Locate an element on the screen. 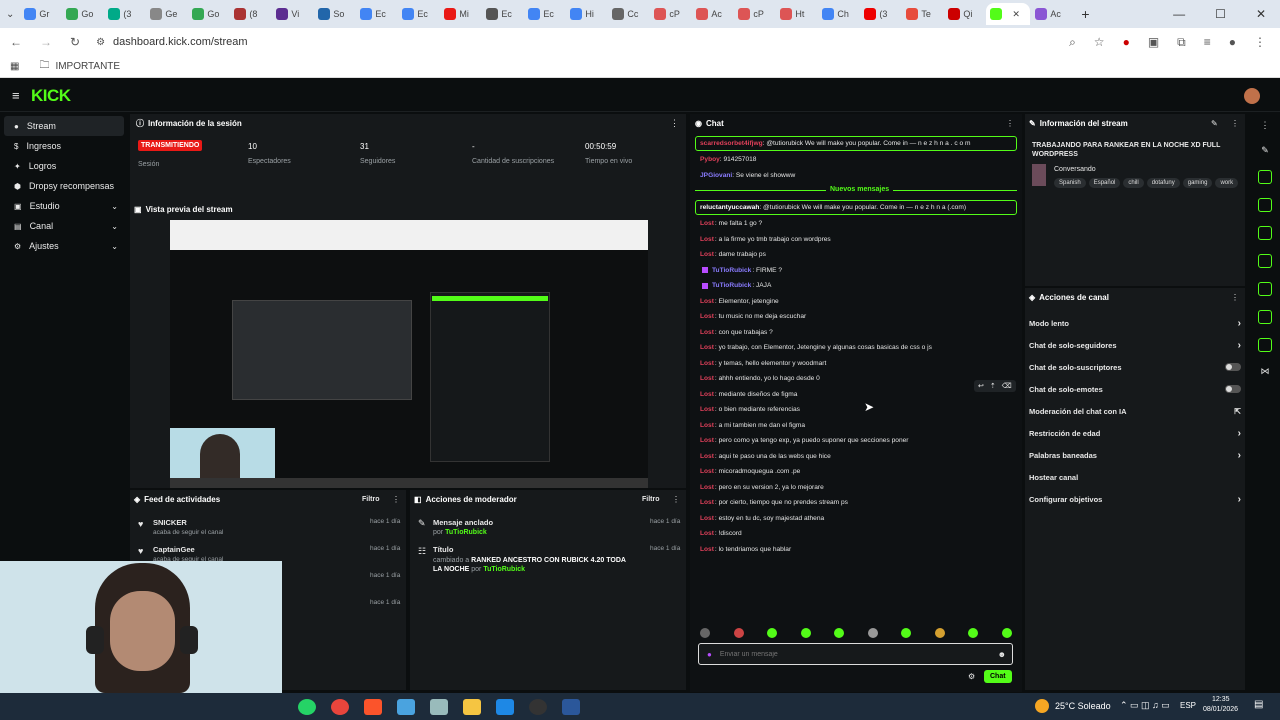 Image resolution: width=1280 pixels, height=720 pixels. feed-item-name: SNICKER is located at coordinates (170, 522).